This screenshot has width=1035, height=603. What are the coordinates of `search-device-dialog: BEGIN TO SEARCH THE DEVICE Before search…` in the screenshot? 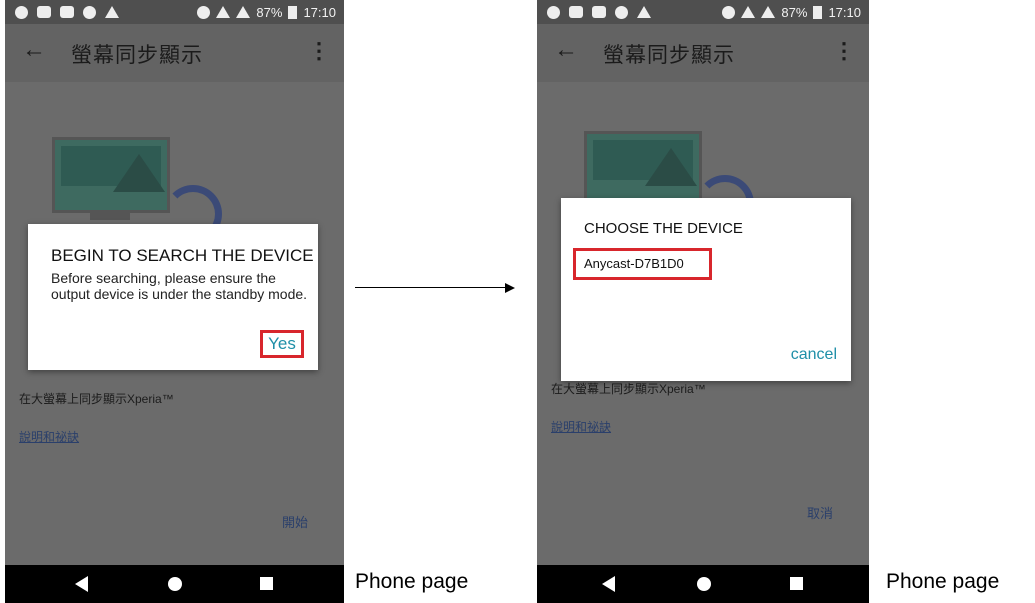 It's located at (173, 297).